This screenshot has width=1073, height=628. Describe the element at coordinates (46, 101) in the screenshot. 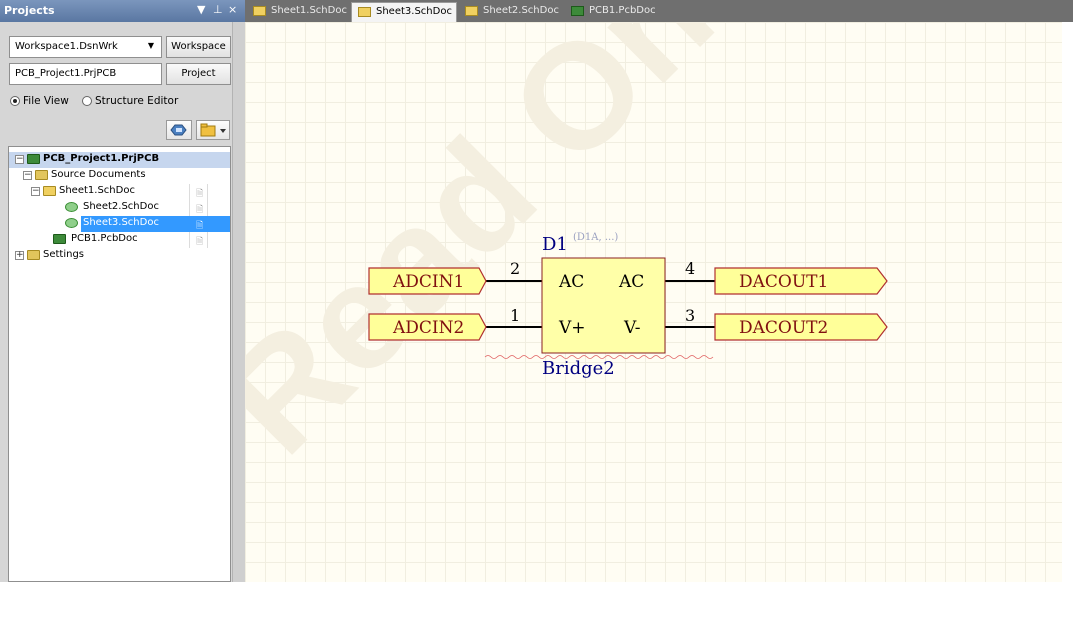

I see `file-view-label: File View` at that location.